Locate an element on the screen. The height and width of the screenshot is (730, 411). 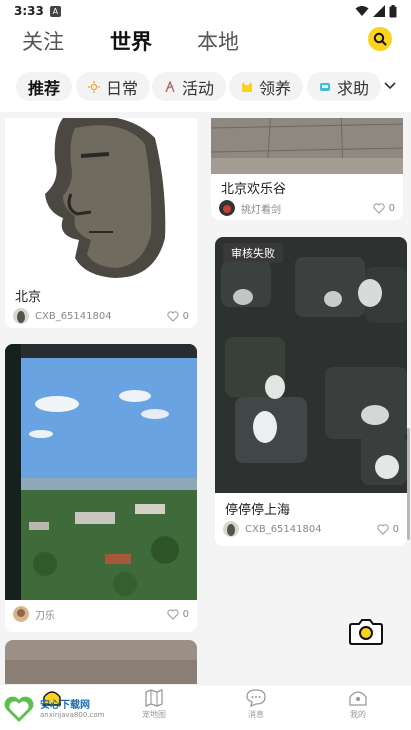
post-author: 刀乐 is located at coordinates (45, 616).